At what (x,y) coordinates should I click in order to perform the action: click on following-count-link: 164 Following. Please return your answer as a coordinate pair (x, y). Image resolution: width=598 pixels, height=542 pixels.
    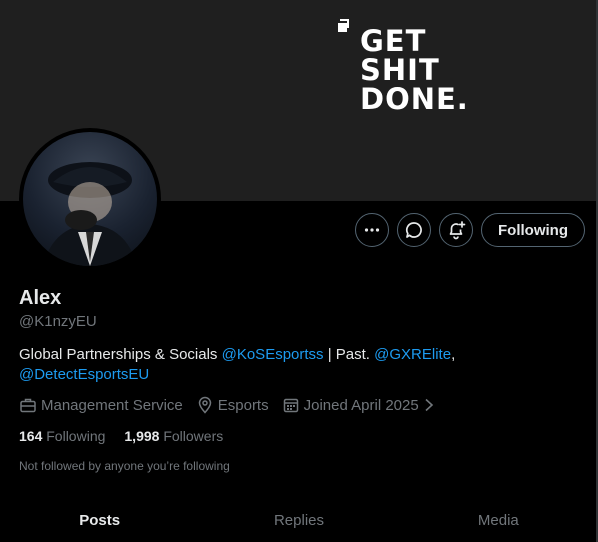
    Looking at the image, I should click on (62, 436).